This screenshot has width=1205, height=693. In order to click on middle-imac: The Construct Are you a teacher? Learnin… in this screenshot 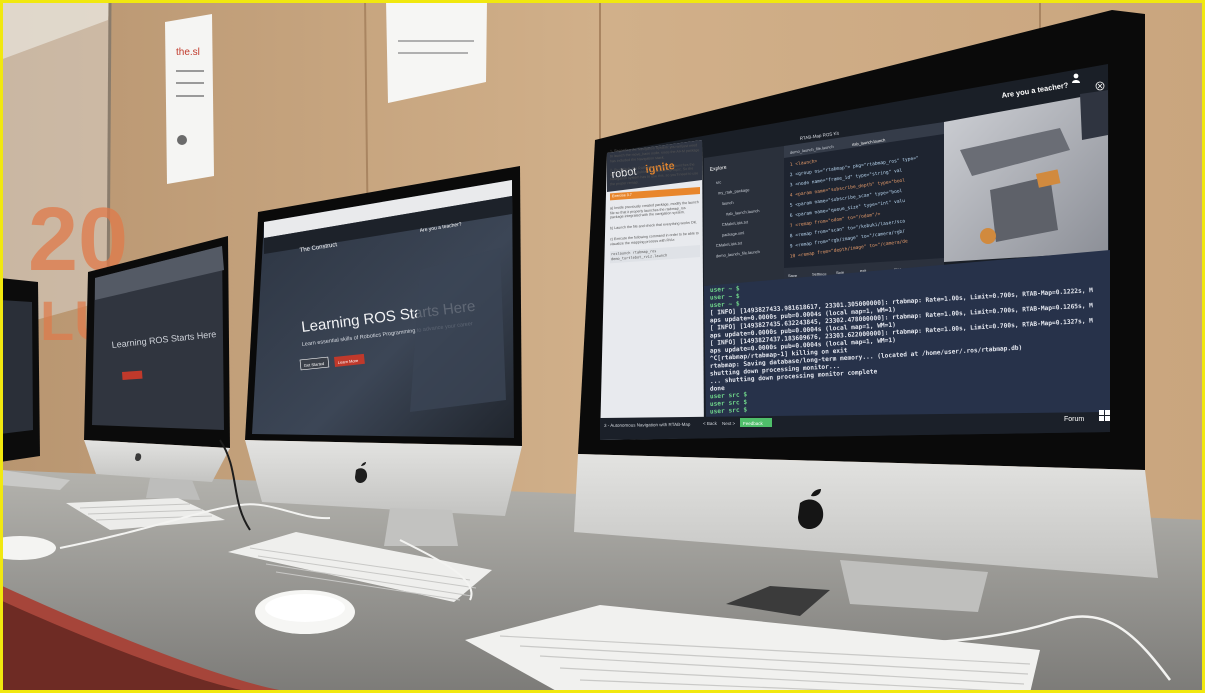, I will do `click(383, 356)`.